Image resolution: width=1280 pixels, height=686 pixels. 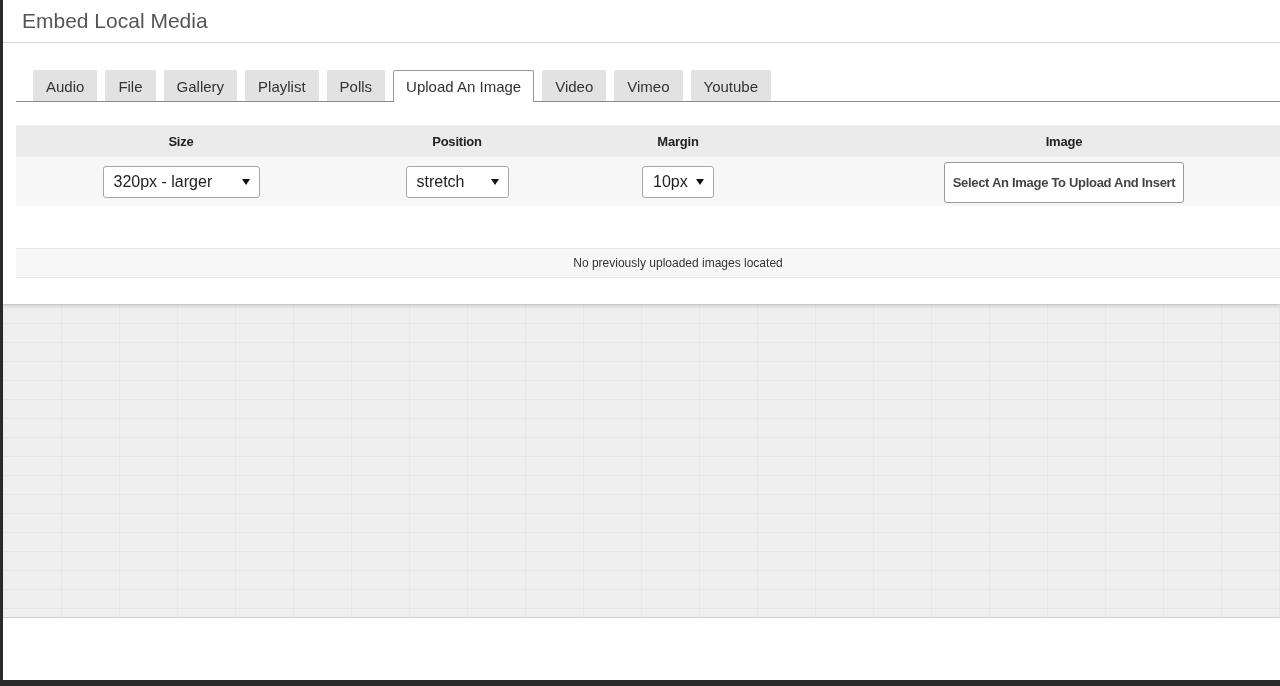 I want to click on dialog-title: Embed Local Media, so click(x=115, y=21).